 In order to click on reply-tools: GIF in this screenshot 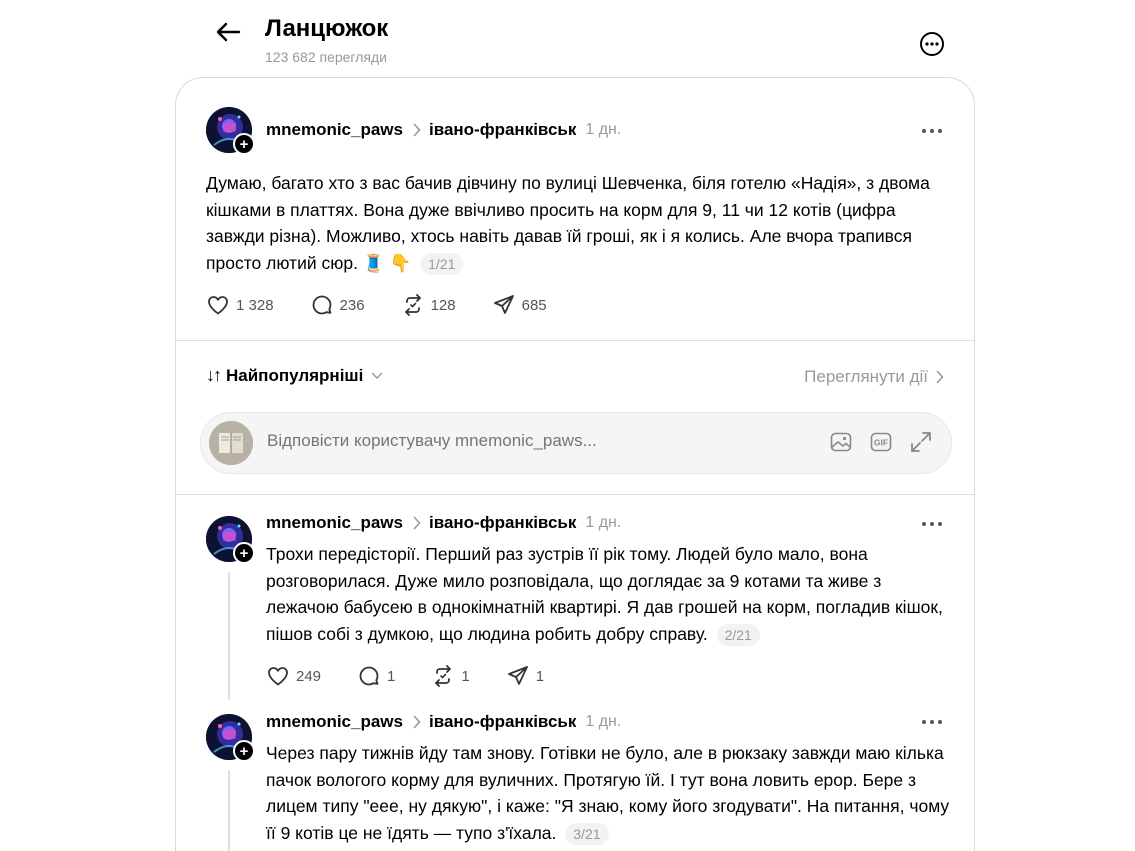, I will do `click(881, 442)`.